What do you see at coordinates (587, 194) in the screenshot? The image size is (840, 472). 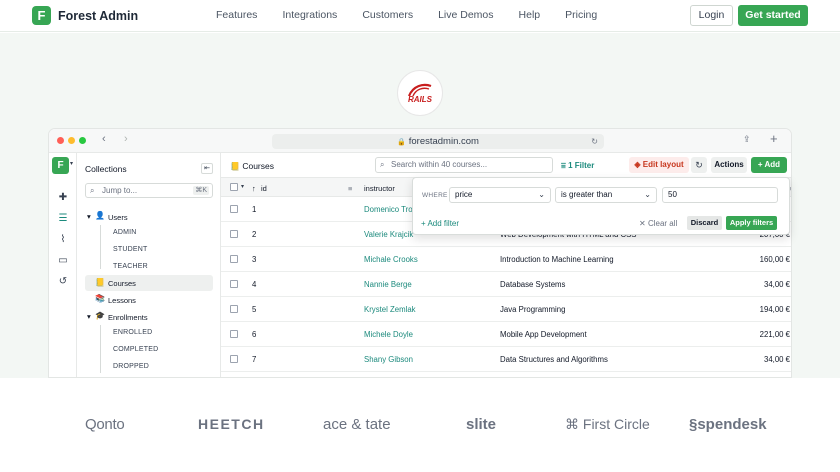 I see `filter-operator-value: is greater than` at bounding box center [587, 194].